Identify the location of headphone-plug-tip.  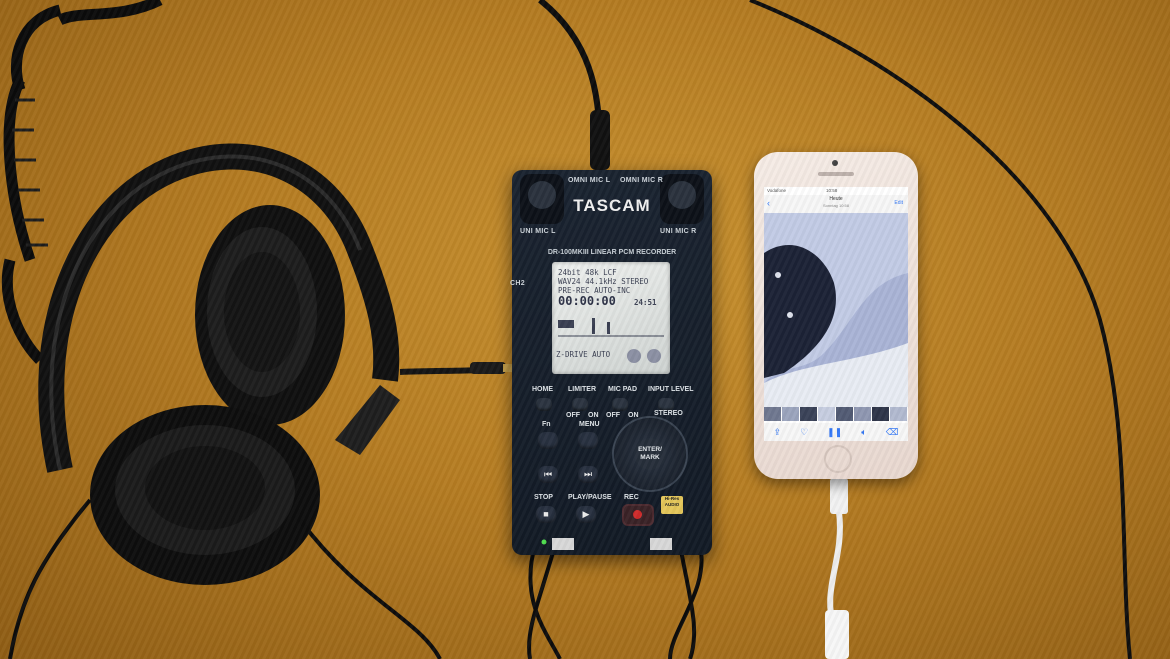
(508, 368).